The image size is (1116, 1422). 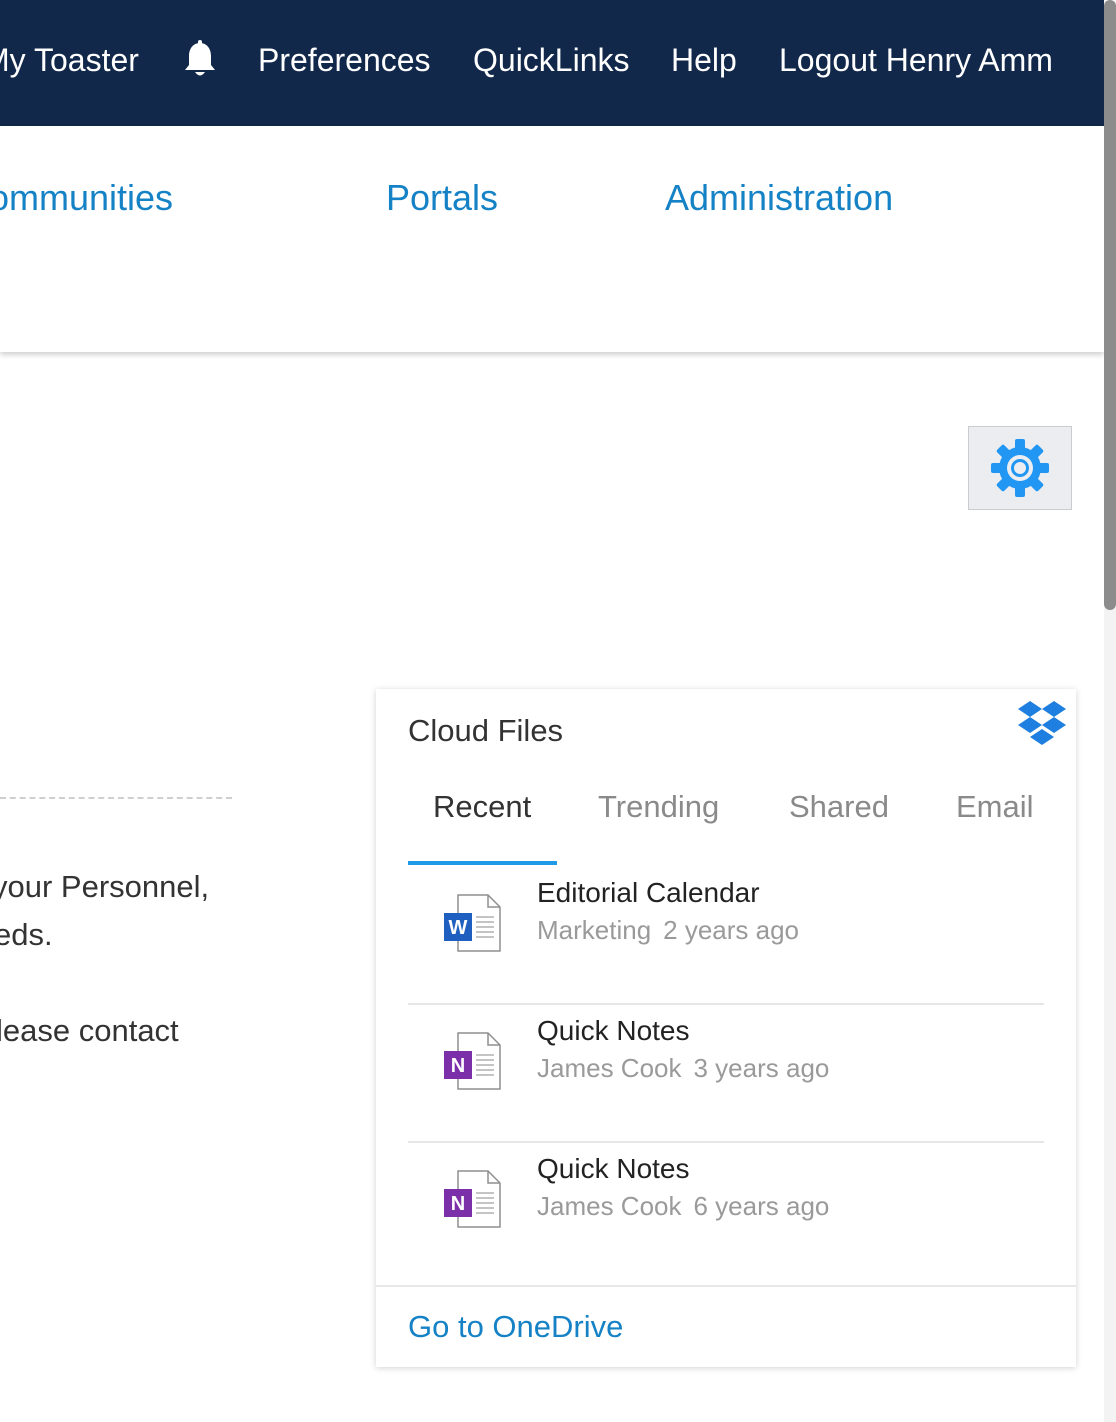 What do you see at coordinates (1110, 305) in the screenshot?
I see `scrollbar-thumb` at bounding box center [1110, 305].